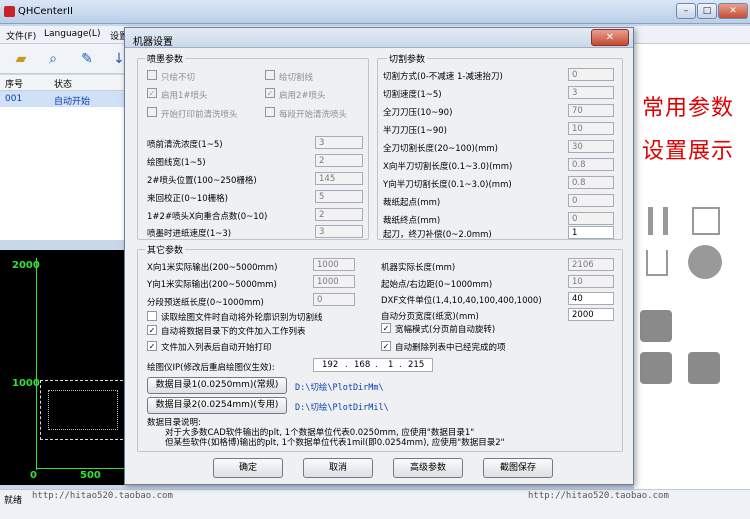  What do you see at coordinates (14, 99) in the screenshot?
I see `row-id: 001` at bounding box center [14, 99].